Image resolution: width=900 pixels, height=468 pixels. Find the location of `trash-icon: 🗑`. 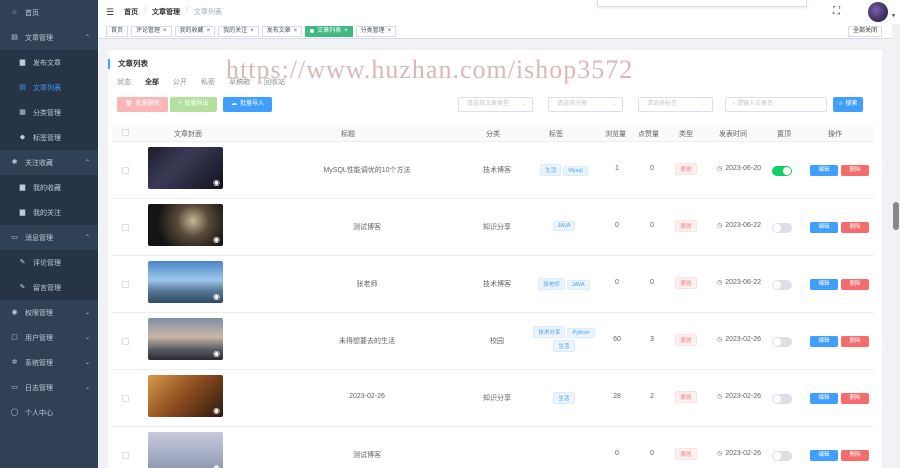

trash-icon: 🗑 is located at coordinates (129, 104).